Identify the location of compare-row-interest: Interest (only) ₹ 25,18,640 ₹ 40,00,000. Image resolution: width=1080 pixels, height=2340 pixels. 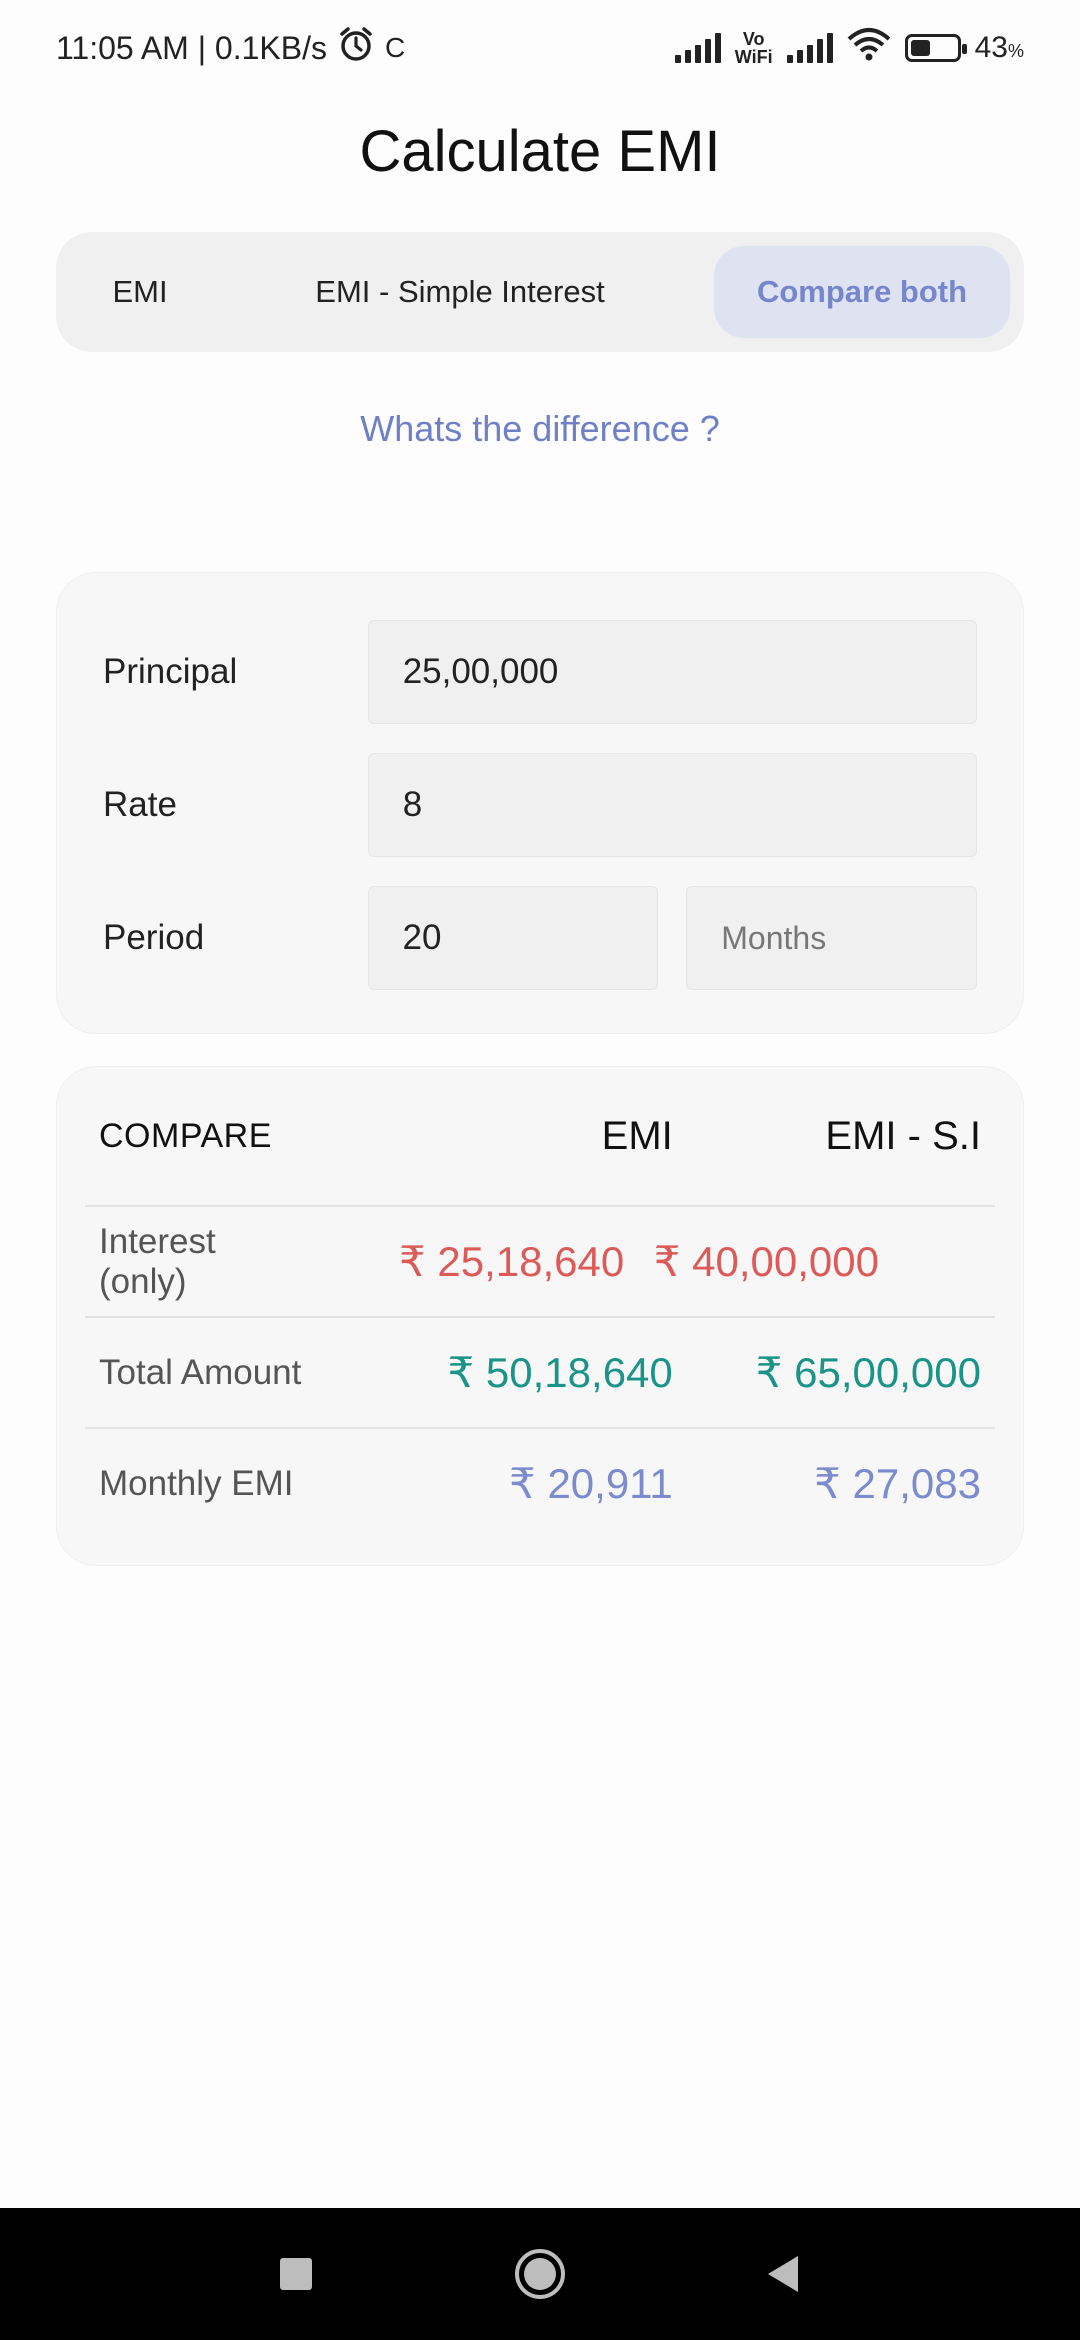
(540, 1260).